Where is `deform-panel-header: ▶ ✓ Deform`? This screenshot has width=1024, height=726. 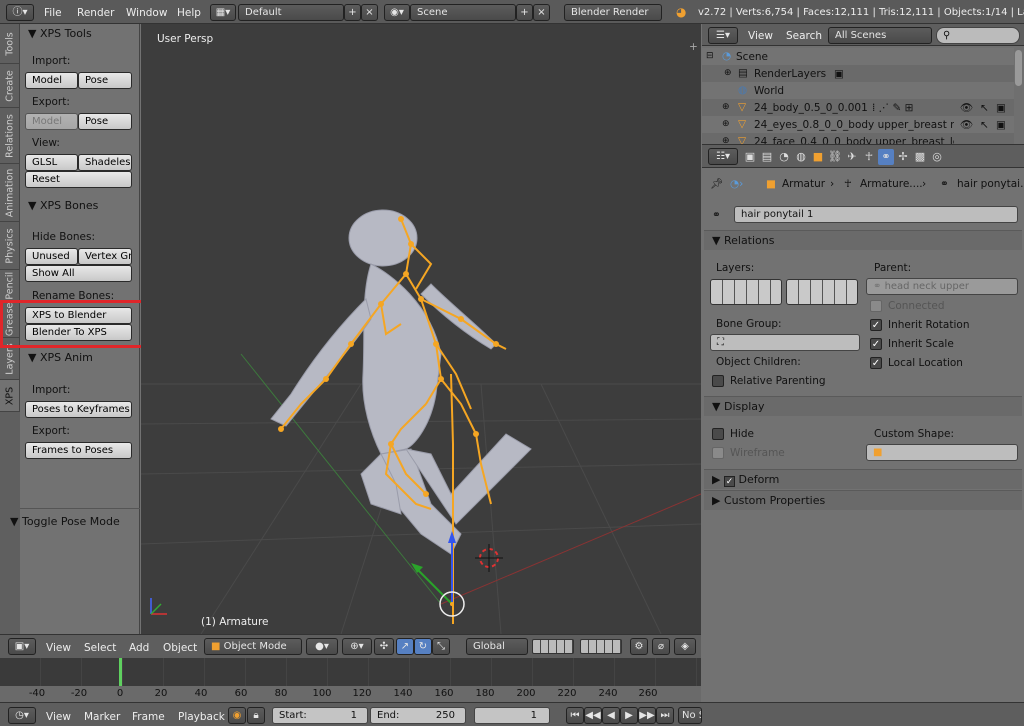
deform-panel-header: ▶ ✓ Deform is located at coordinates (863, 479).